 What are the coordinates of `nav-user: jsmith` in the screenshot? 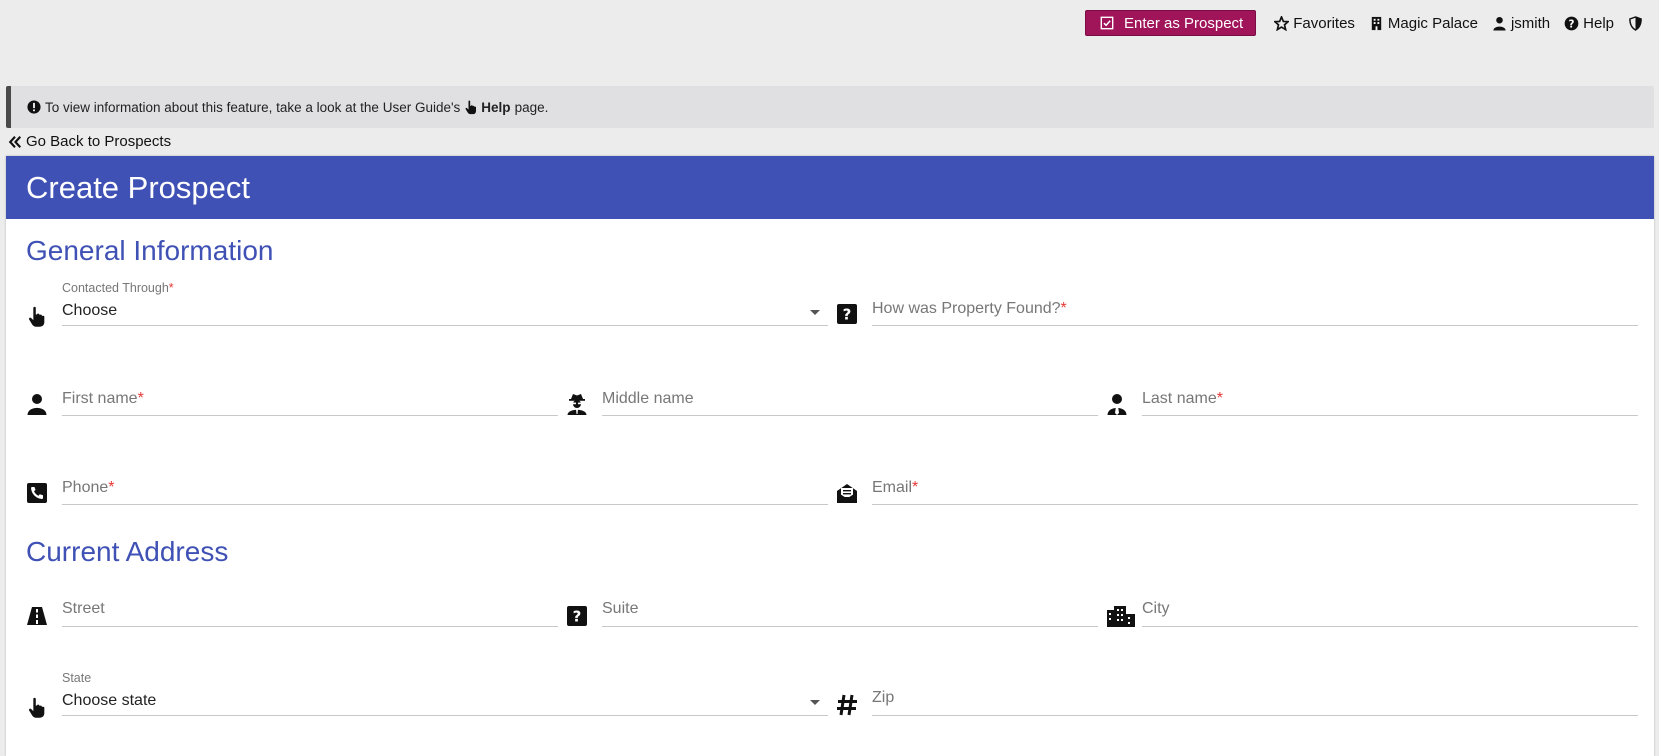 It's located at (1521, 23).